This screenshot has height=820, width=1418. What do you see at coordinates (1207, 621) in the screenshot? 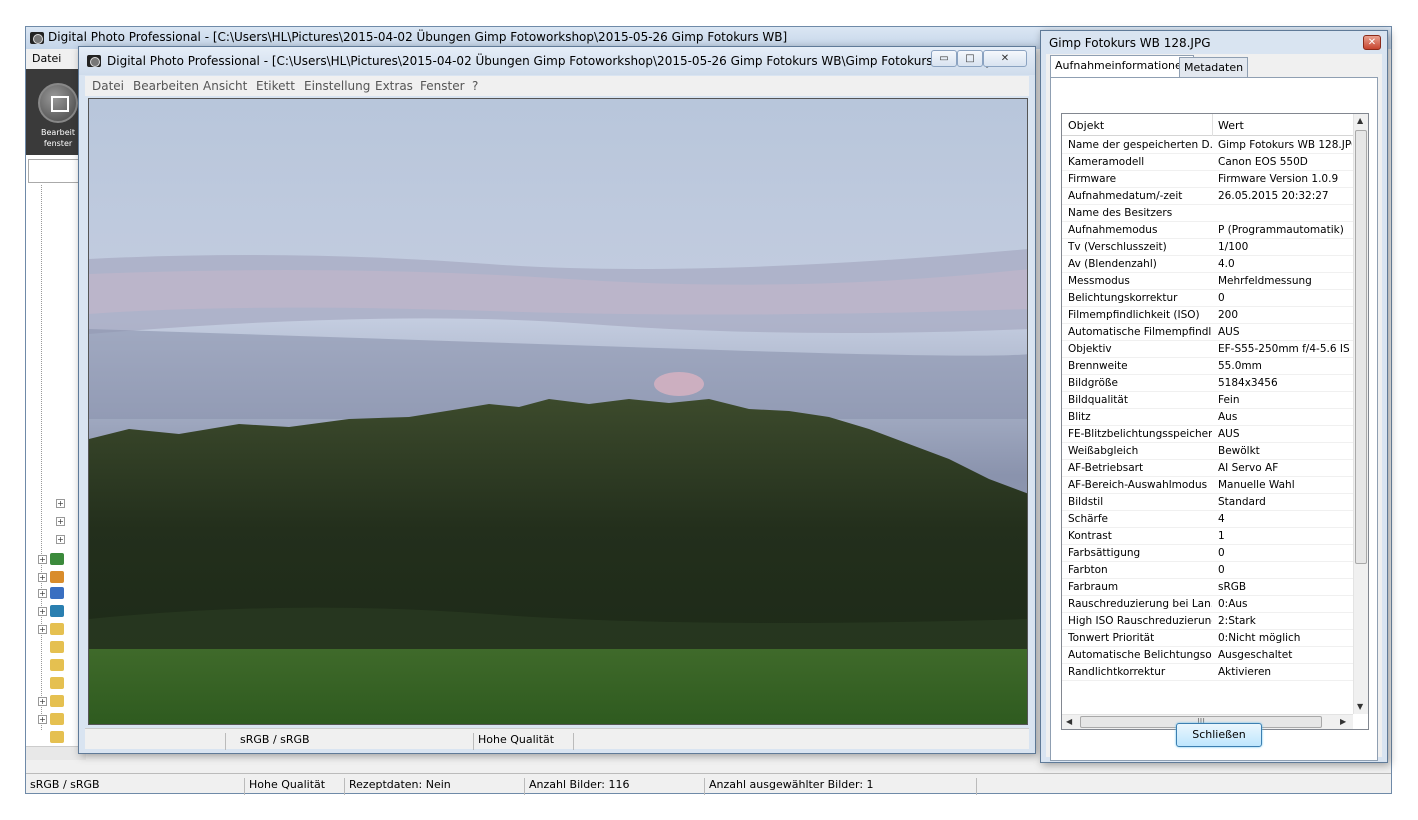
I see `table-row: High ISO Rauschreduzierung 2:Stark` at bounding box center [1207, 621].